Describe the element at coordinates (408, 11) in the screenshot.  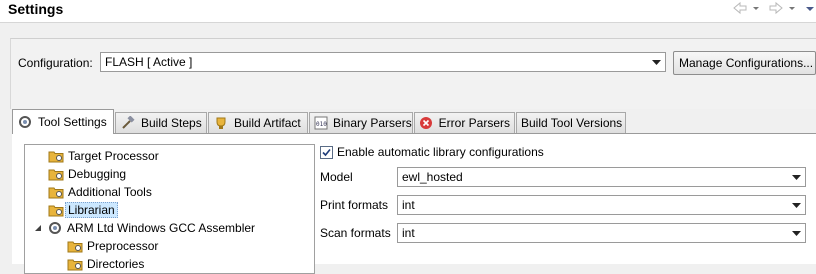
I see `view-title-bar: Settings` at that location.